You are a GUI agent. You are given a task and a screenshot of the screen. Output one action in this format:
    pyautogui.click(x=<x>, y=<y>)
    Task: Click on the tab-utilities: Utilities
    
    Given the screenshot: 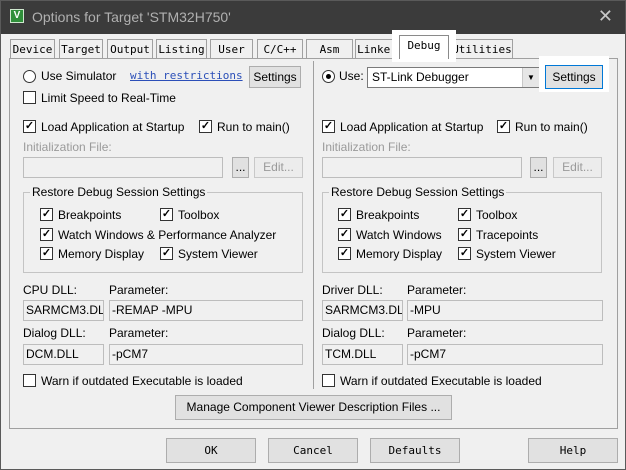 What is the action you would take?
    pyautogui.click(x=482, y=49)
    